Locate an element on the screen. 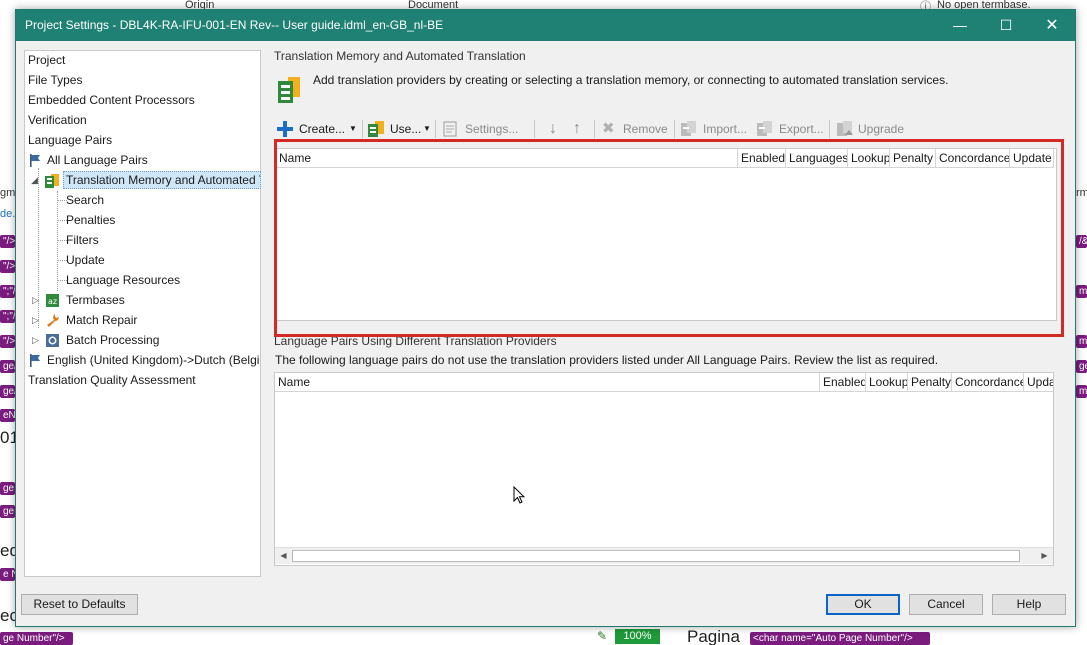  link-fragment: de. is located at coordinates (8, 214).